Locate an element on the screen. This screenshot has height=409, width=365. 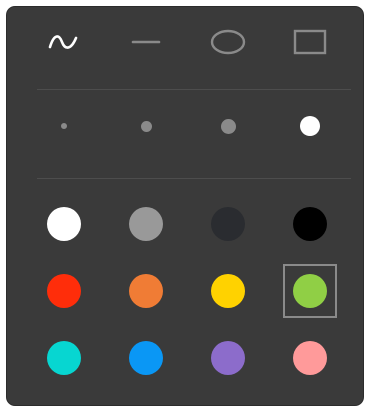
color-swatch-white is located at coordinates (64, 224).